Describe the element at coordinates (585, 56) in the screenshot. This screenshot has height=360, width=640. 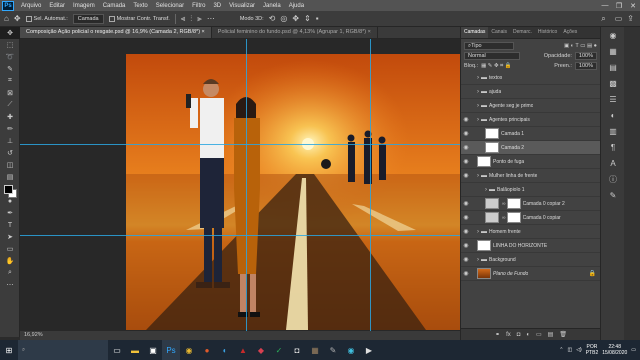
I see `opacity-field: 100%` at that location.